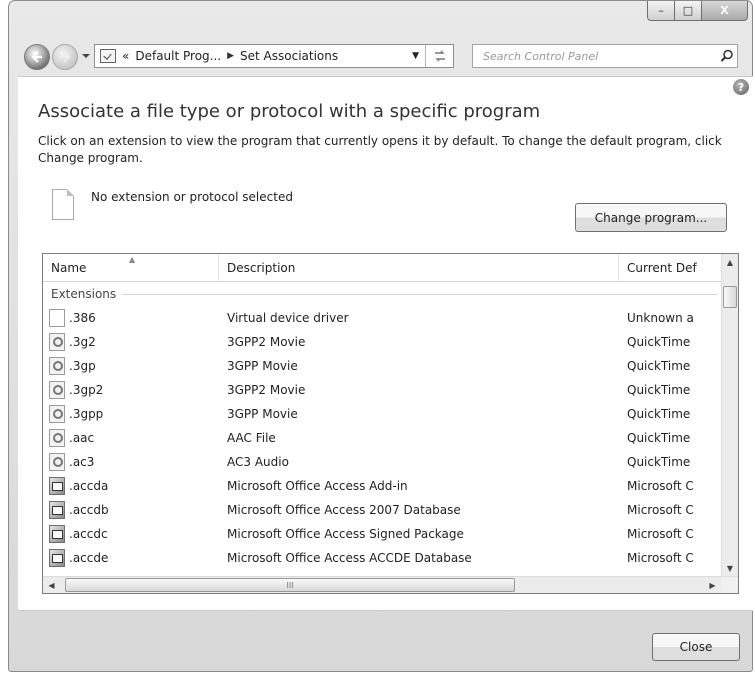  Describe the element at coordinates (383, 414) in the screenshot. I see `list-row: .3gpp 3GPP Movie QuickTime` at that location.